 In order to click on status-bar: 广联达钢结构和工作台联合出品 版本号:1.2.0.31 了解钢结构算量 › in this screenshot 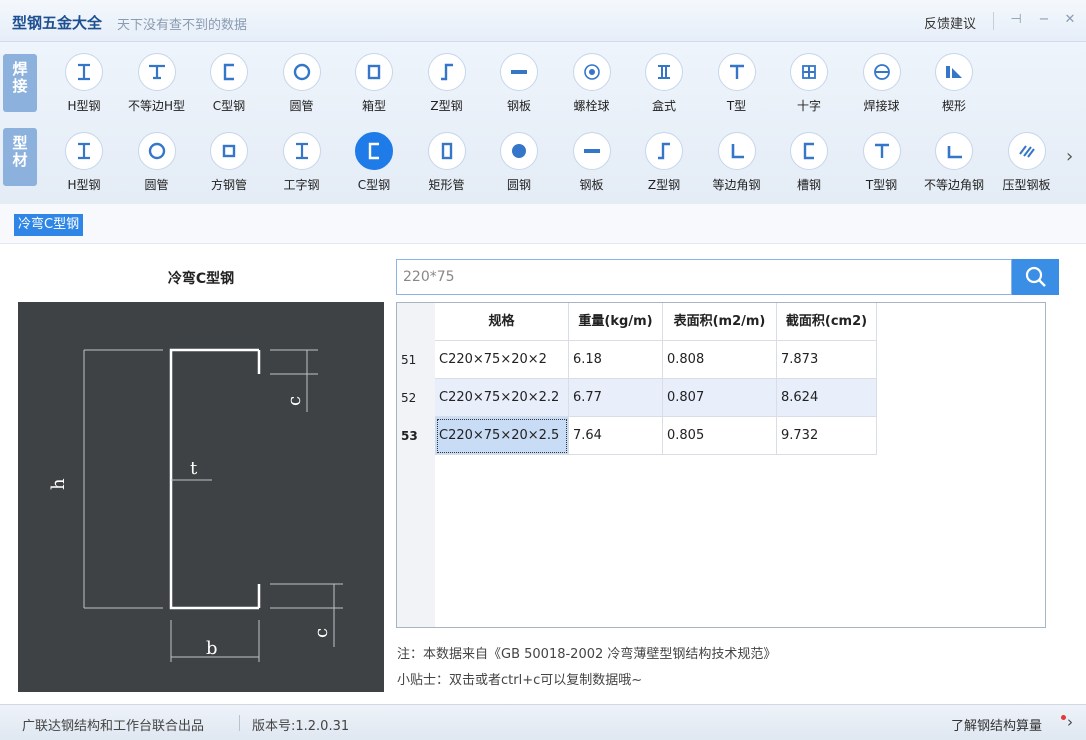, I will do `click(543, 722)`.